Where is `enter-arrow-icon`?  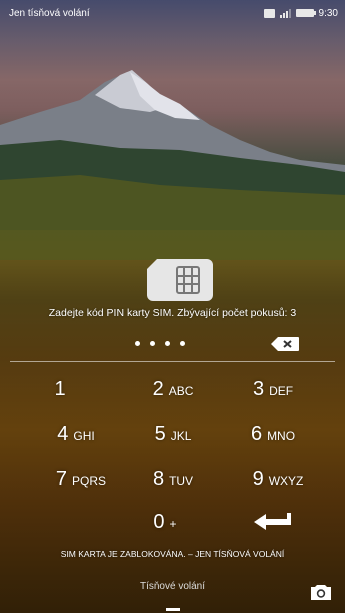 enter-arrow-icon is located at coordinates (272, 521).